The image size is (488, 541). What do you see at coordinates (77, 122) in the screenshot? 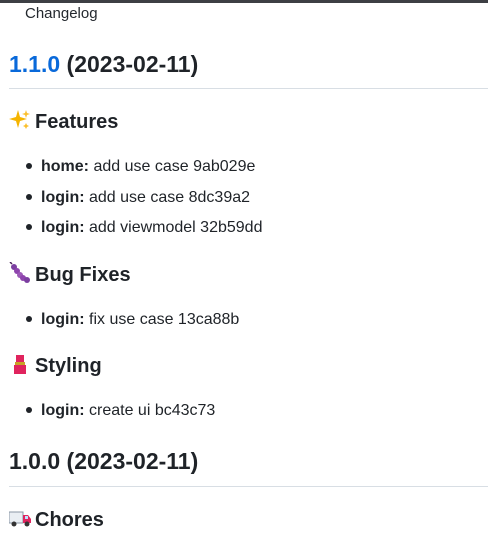
I see `section-title: Features` at bounding box center [77, 122].